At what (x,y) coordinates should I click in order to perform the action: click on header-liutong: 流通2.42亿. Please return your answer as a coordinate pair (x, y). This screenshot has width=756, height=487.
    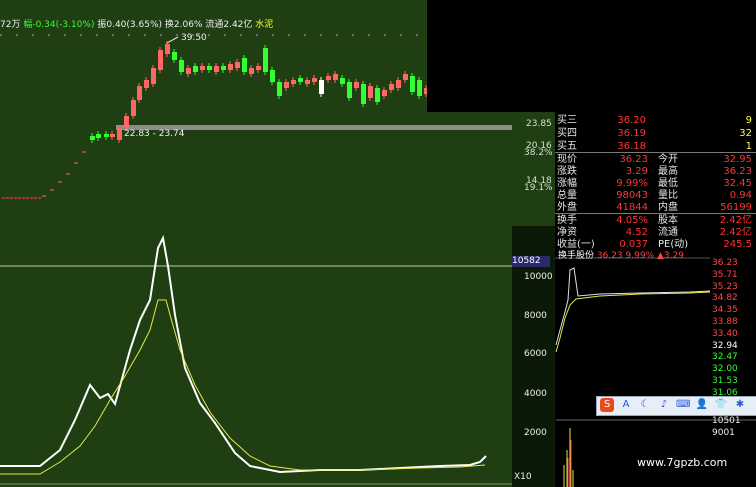
    Looking at the image, I should click on (229, 25).